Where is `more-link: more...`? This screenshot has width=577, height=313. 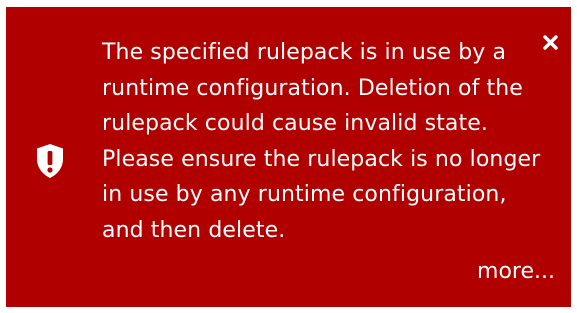
more-link: more... is located at coordinates (516, 271).